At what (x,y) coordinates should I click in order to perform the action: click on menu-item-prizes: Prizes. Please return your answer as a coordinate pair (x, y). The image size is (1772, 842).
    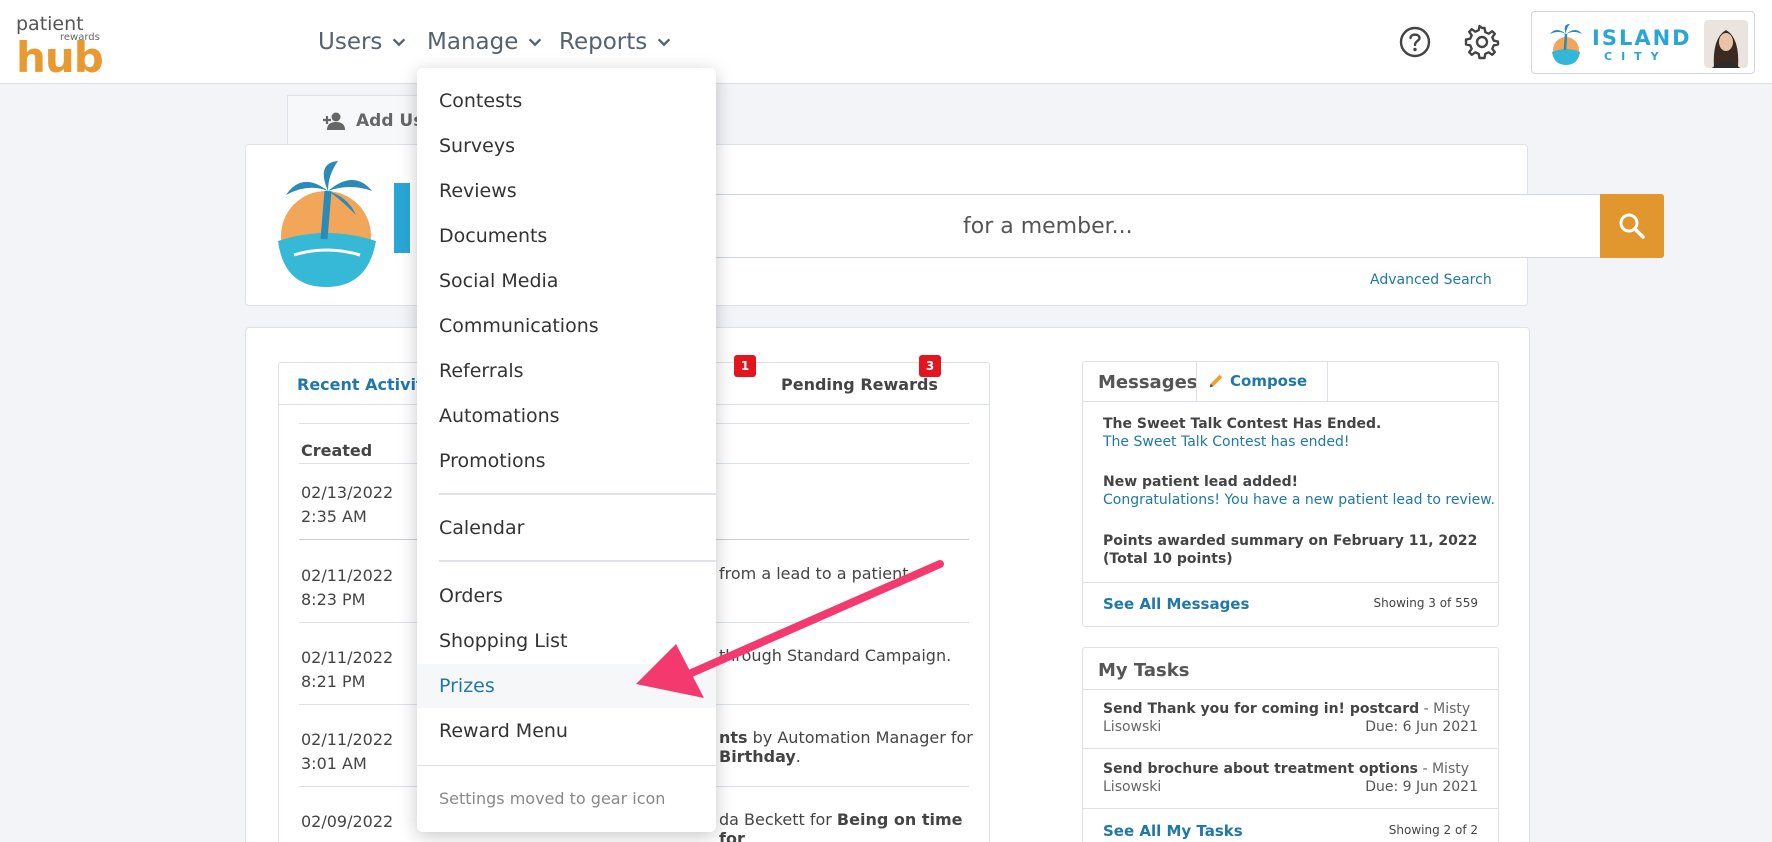
    Looking at the image, I should click on (566, 686).